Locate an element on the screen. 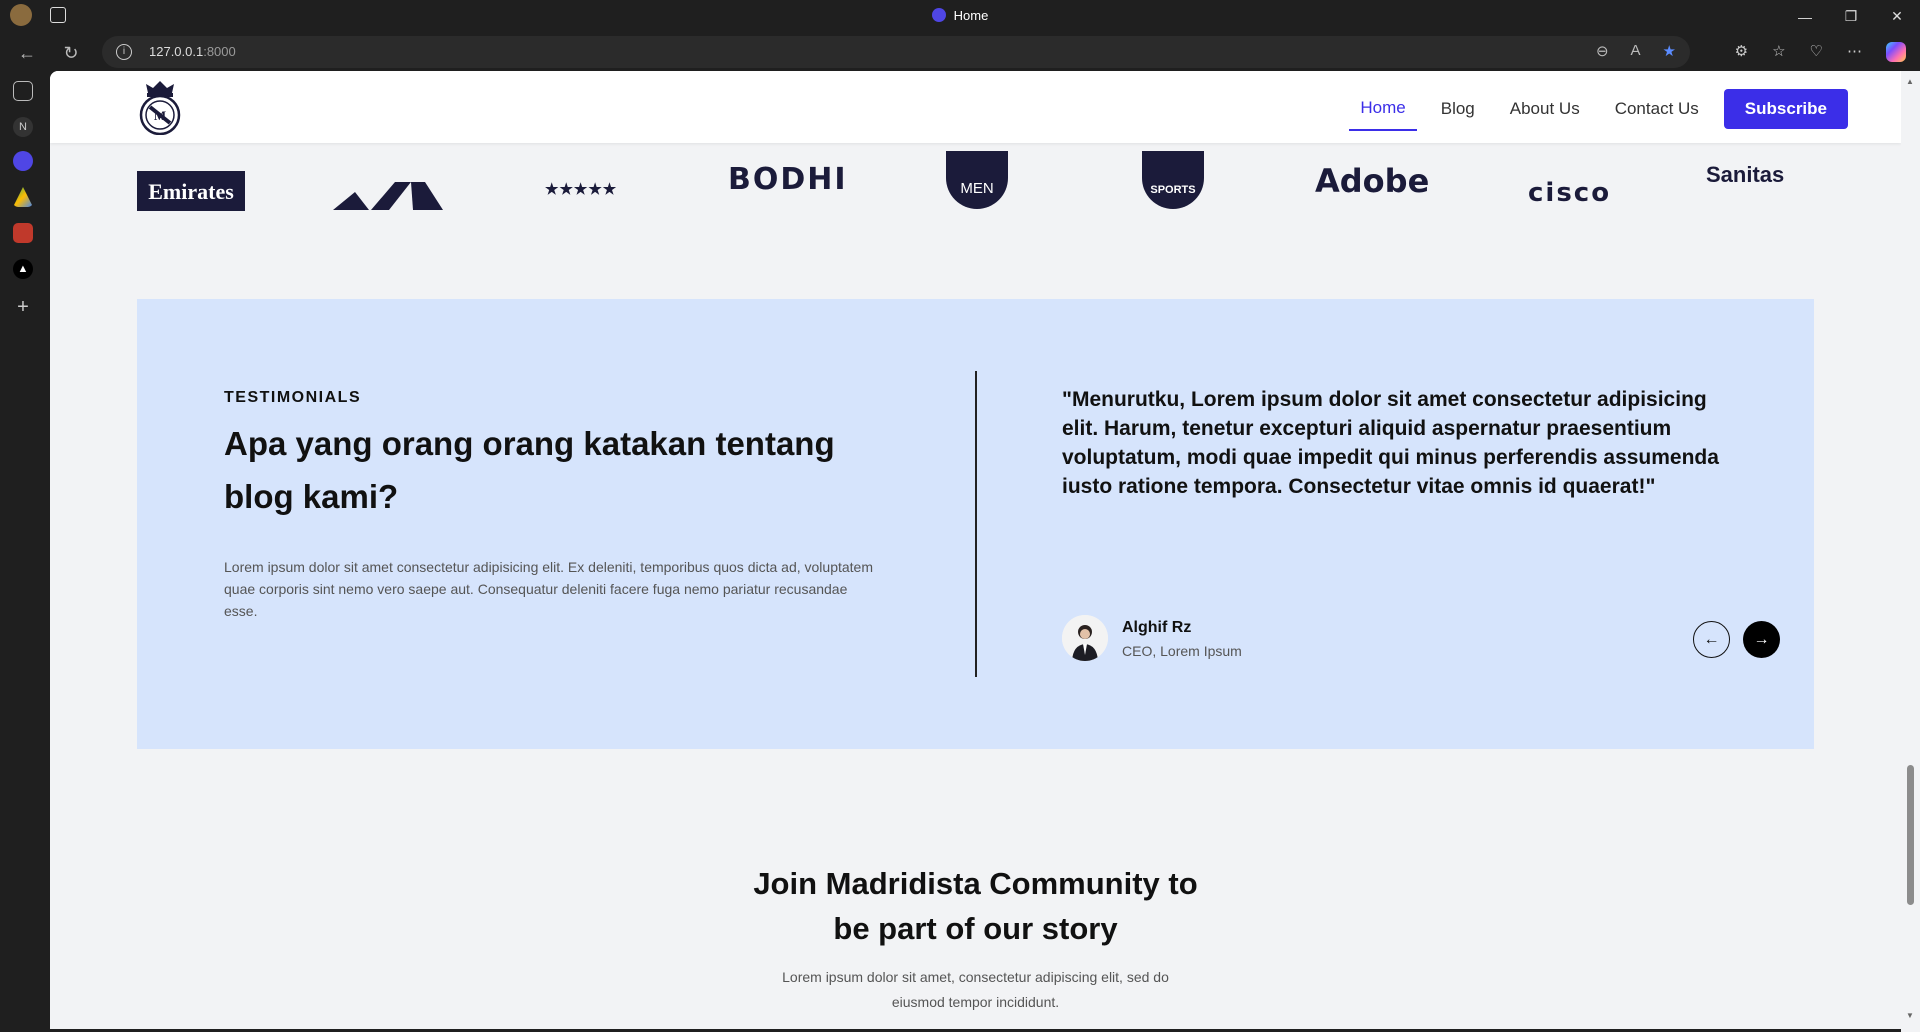 This screenshot has width=1920, height=1032. minimize-icon: — is located at coordinates (1805, 16).